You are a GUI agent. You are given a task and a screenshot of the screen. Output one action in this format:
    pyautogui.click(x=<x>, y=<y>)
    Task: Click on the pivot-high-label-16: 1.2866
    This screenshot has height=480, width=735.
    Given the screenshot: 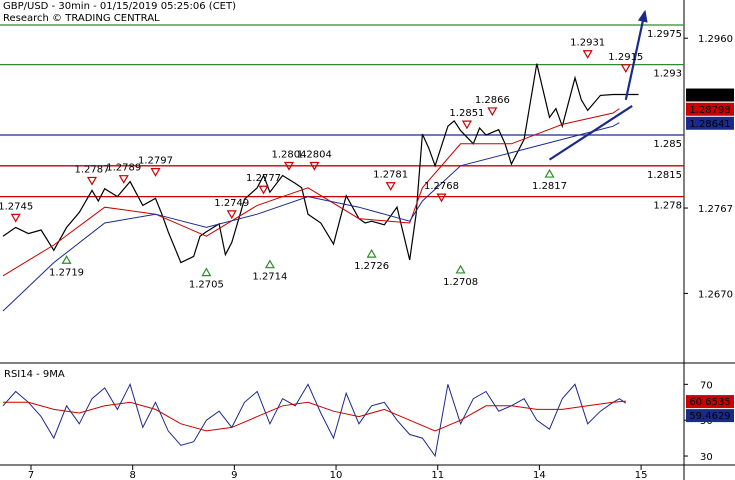 What is the action you would take?
    pyautogui.click(x=492, y=100)
    